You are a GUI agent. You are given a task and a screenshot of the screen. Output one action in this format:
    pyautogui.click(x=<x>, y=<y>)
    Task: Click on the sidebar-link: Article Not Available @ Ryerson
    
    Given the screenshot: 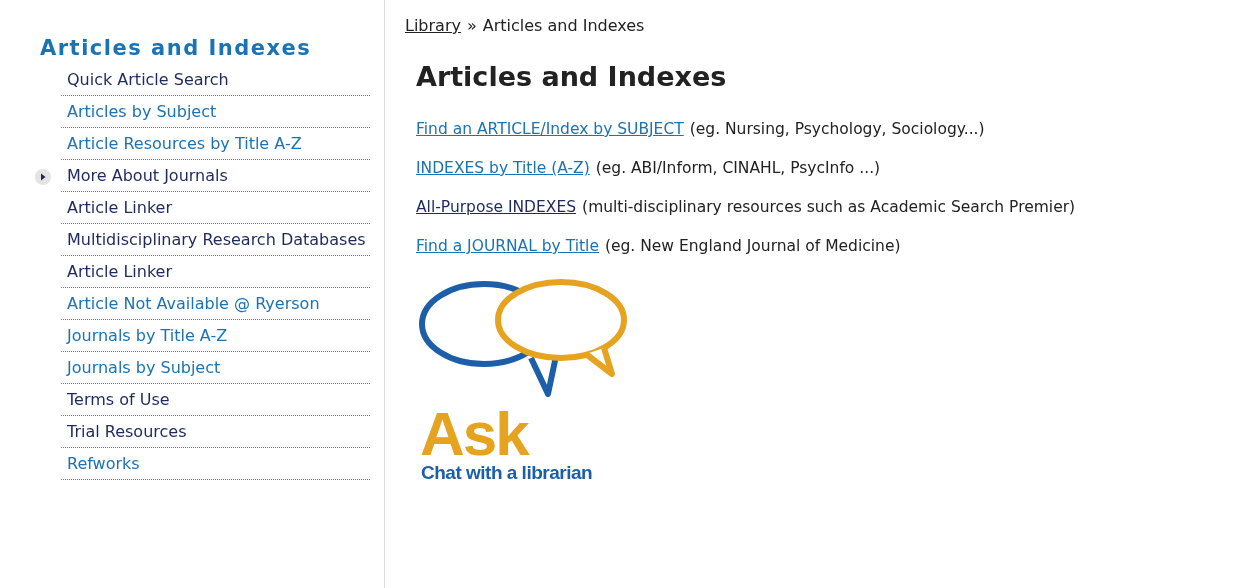 What is the action you would take?
    pyautogui.click(x=193, y=303)
    